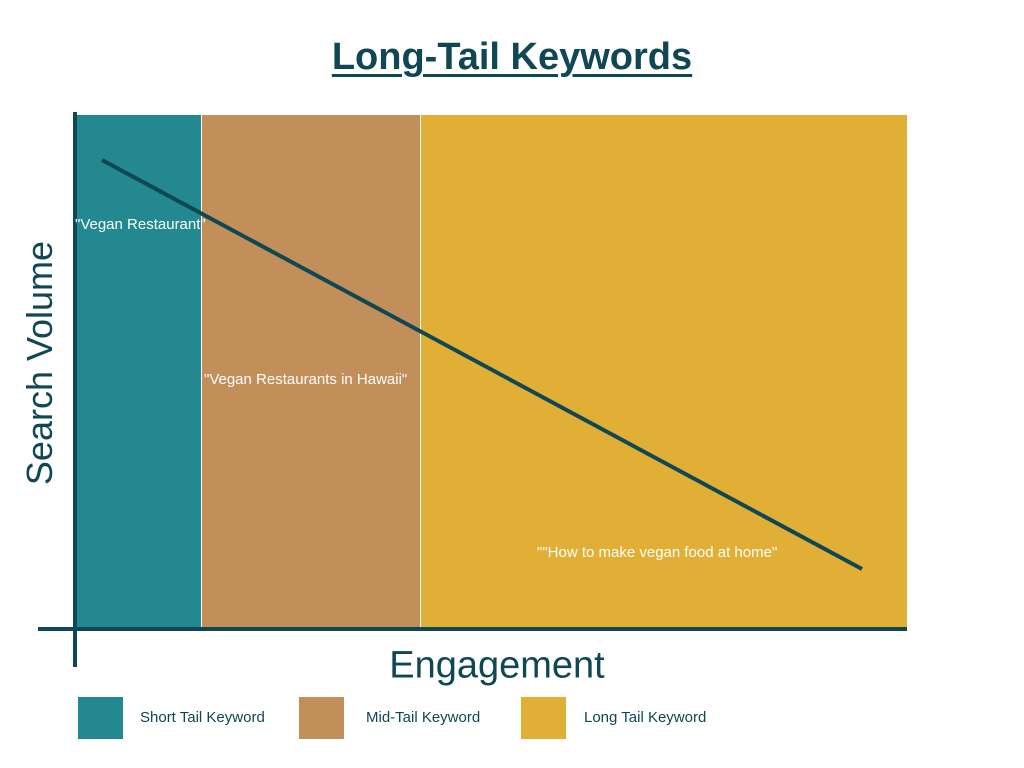 The image size is (1024, 768). Describe the element at coordinates (321, 718) in the screenshot. I see `legend-swatch-mid-tail` at that location.